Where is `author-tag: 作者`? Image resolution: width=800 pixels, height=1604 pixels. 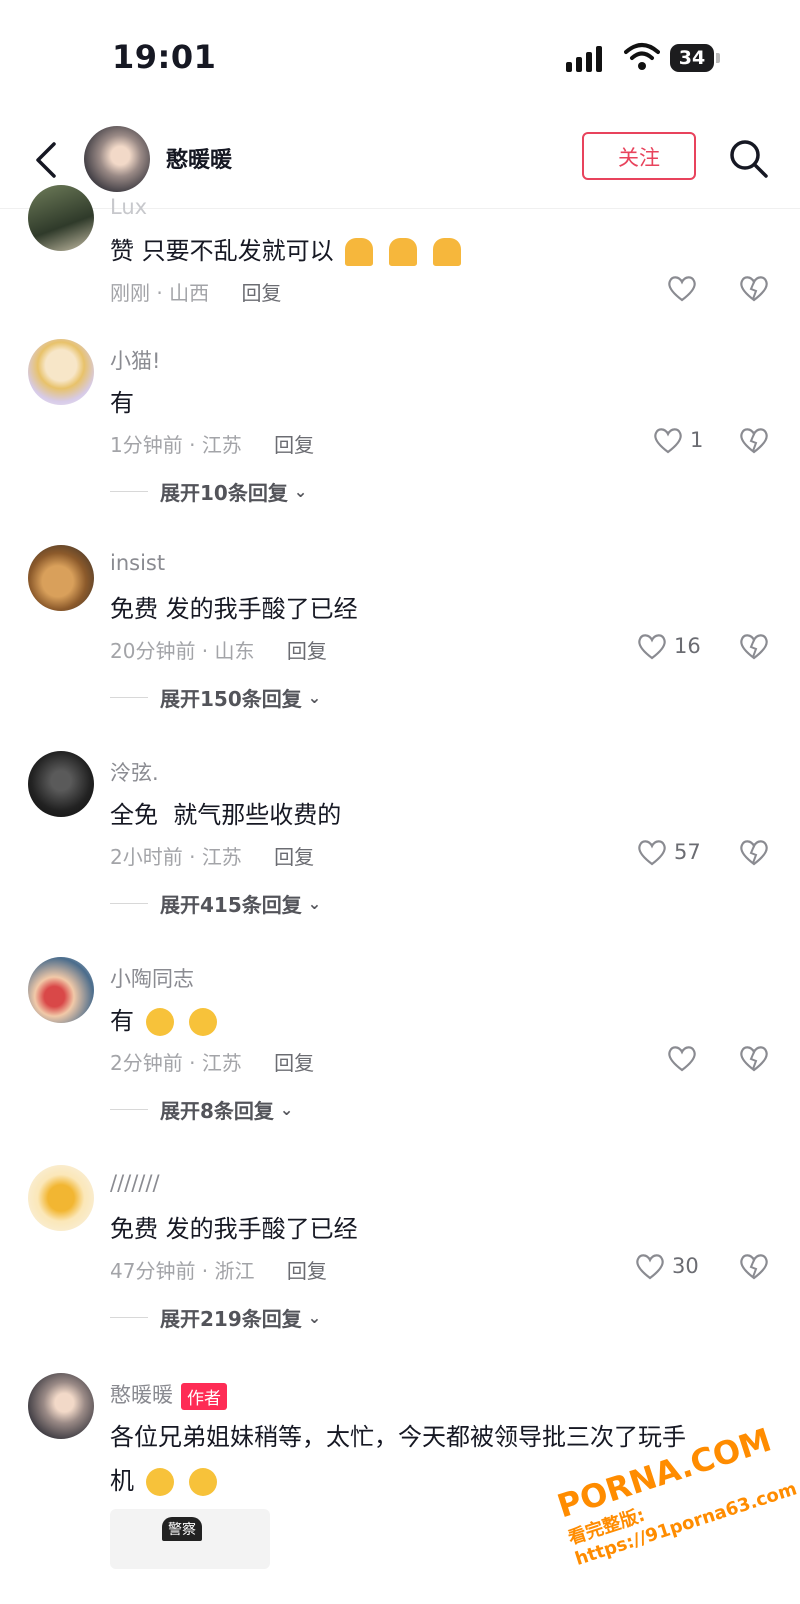 author-tag: 作者 is located at coordinates (204, 1396).